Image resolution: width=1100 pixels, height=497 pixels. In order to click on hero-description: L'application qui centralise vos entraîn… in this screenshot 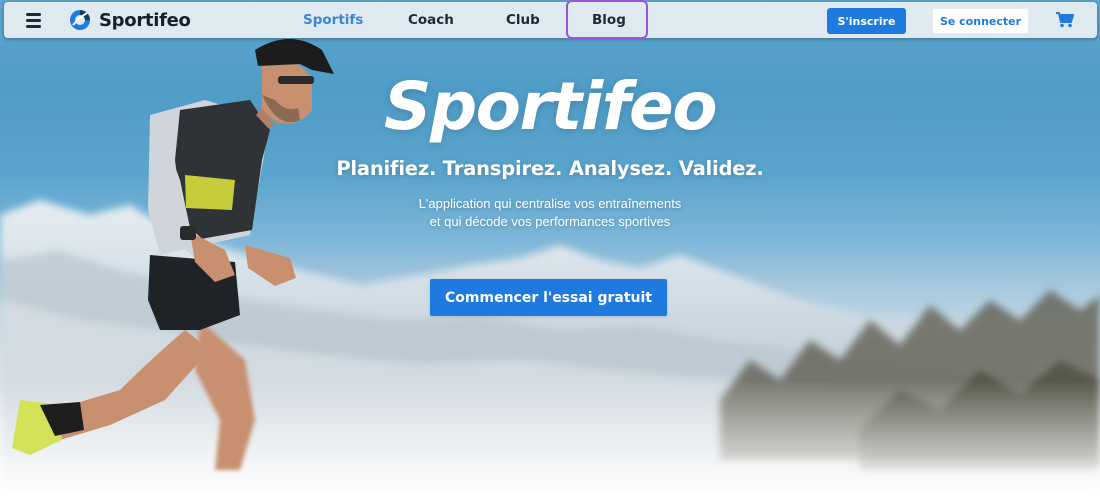, I will do `click(550, 213)`.